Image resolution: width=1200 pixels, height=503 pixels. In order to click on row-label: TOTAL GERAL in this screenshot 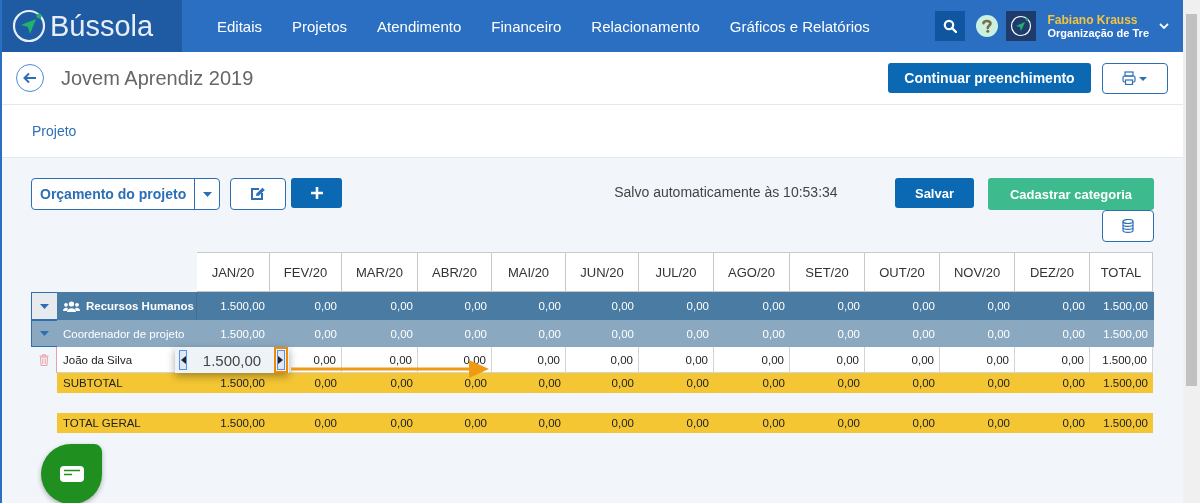, I will do `click(127, 423)`.